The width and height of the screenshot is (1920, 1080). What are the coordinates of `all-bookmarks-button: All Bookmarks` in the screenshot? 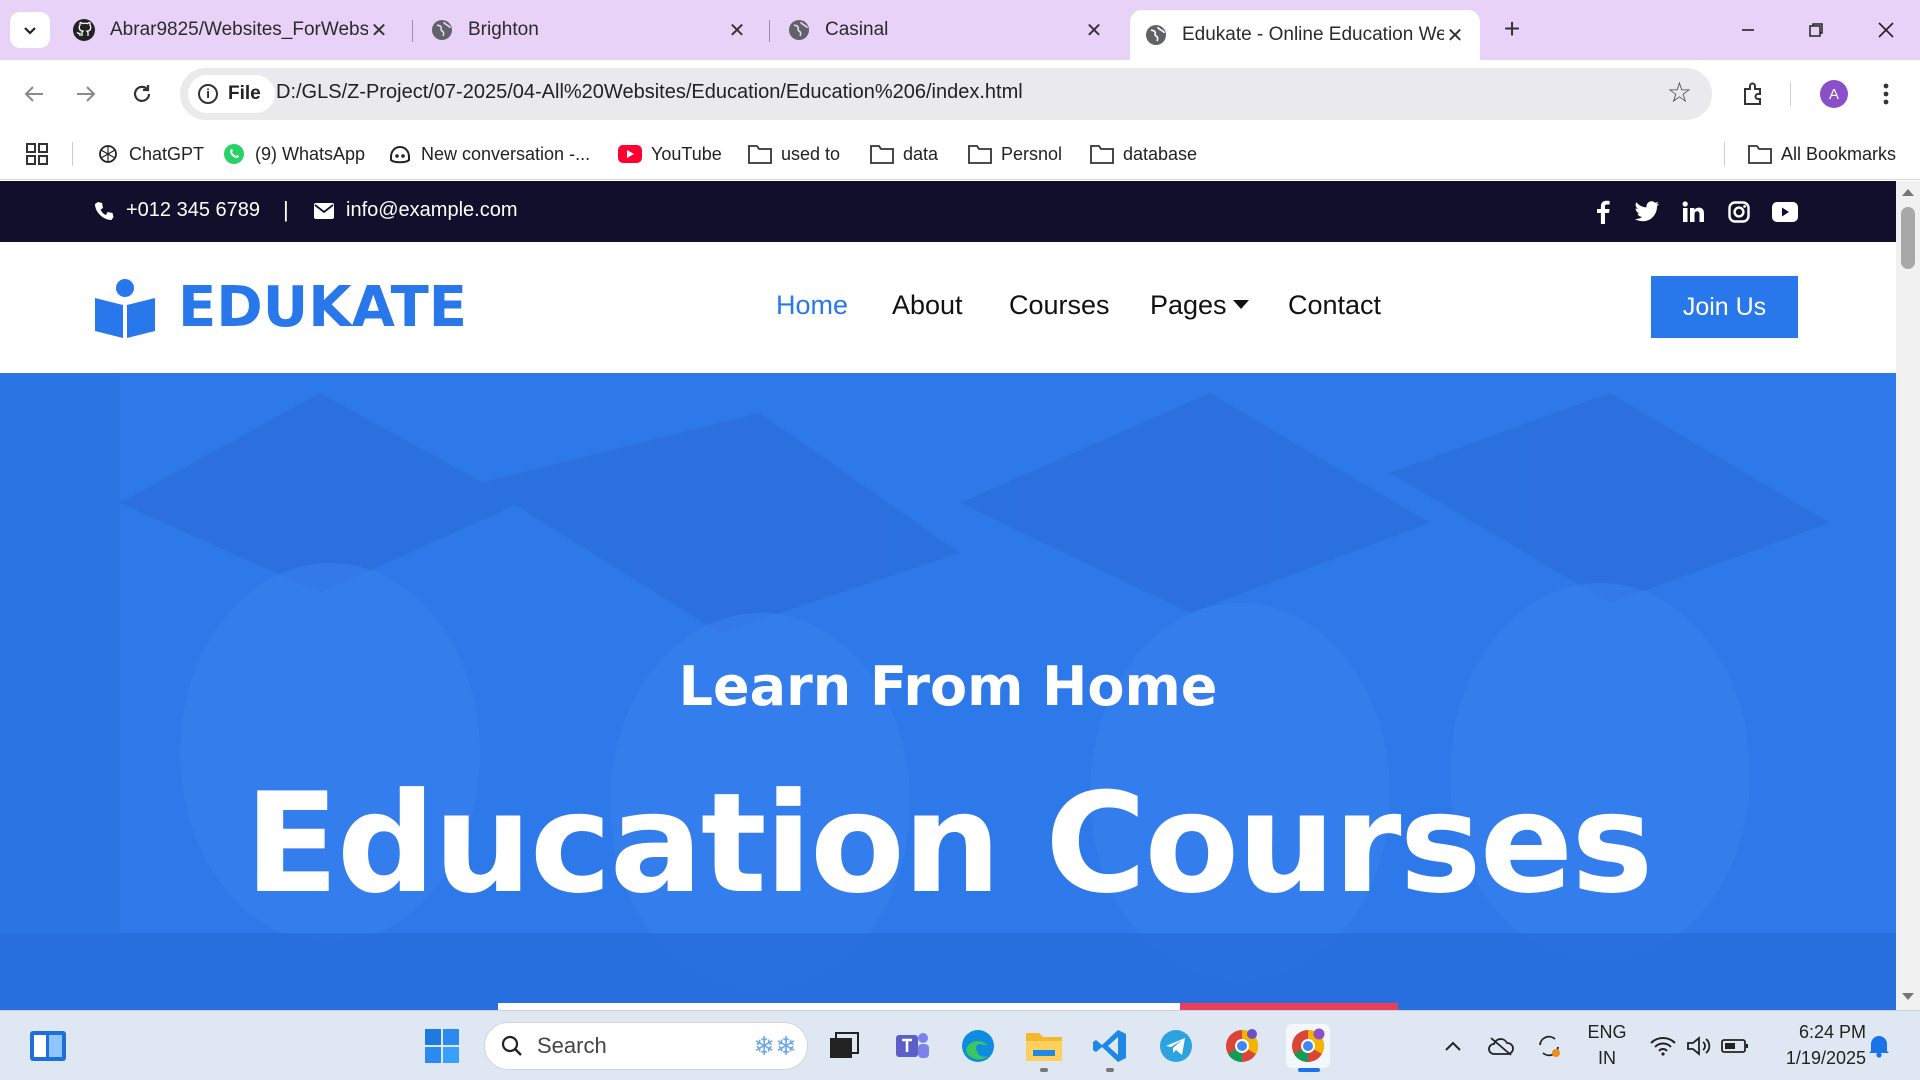 It's located at (1822, 154).